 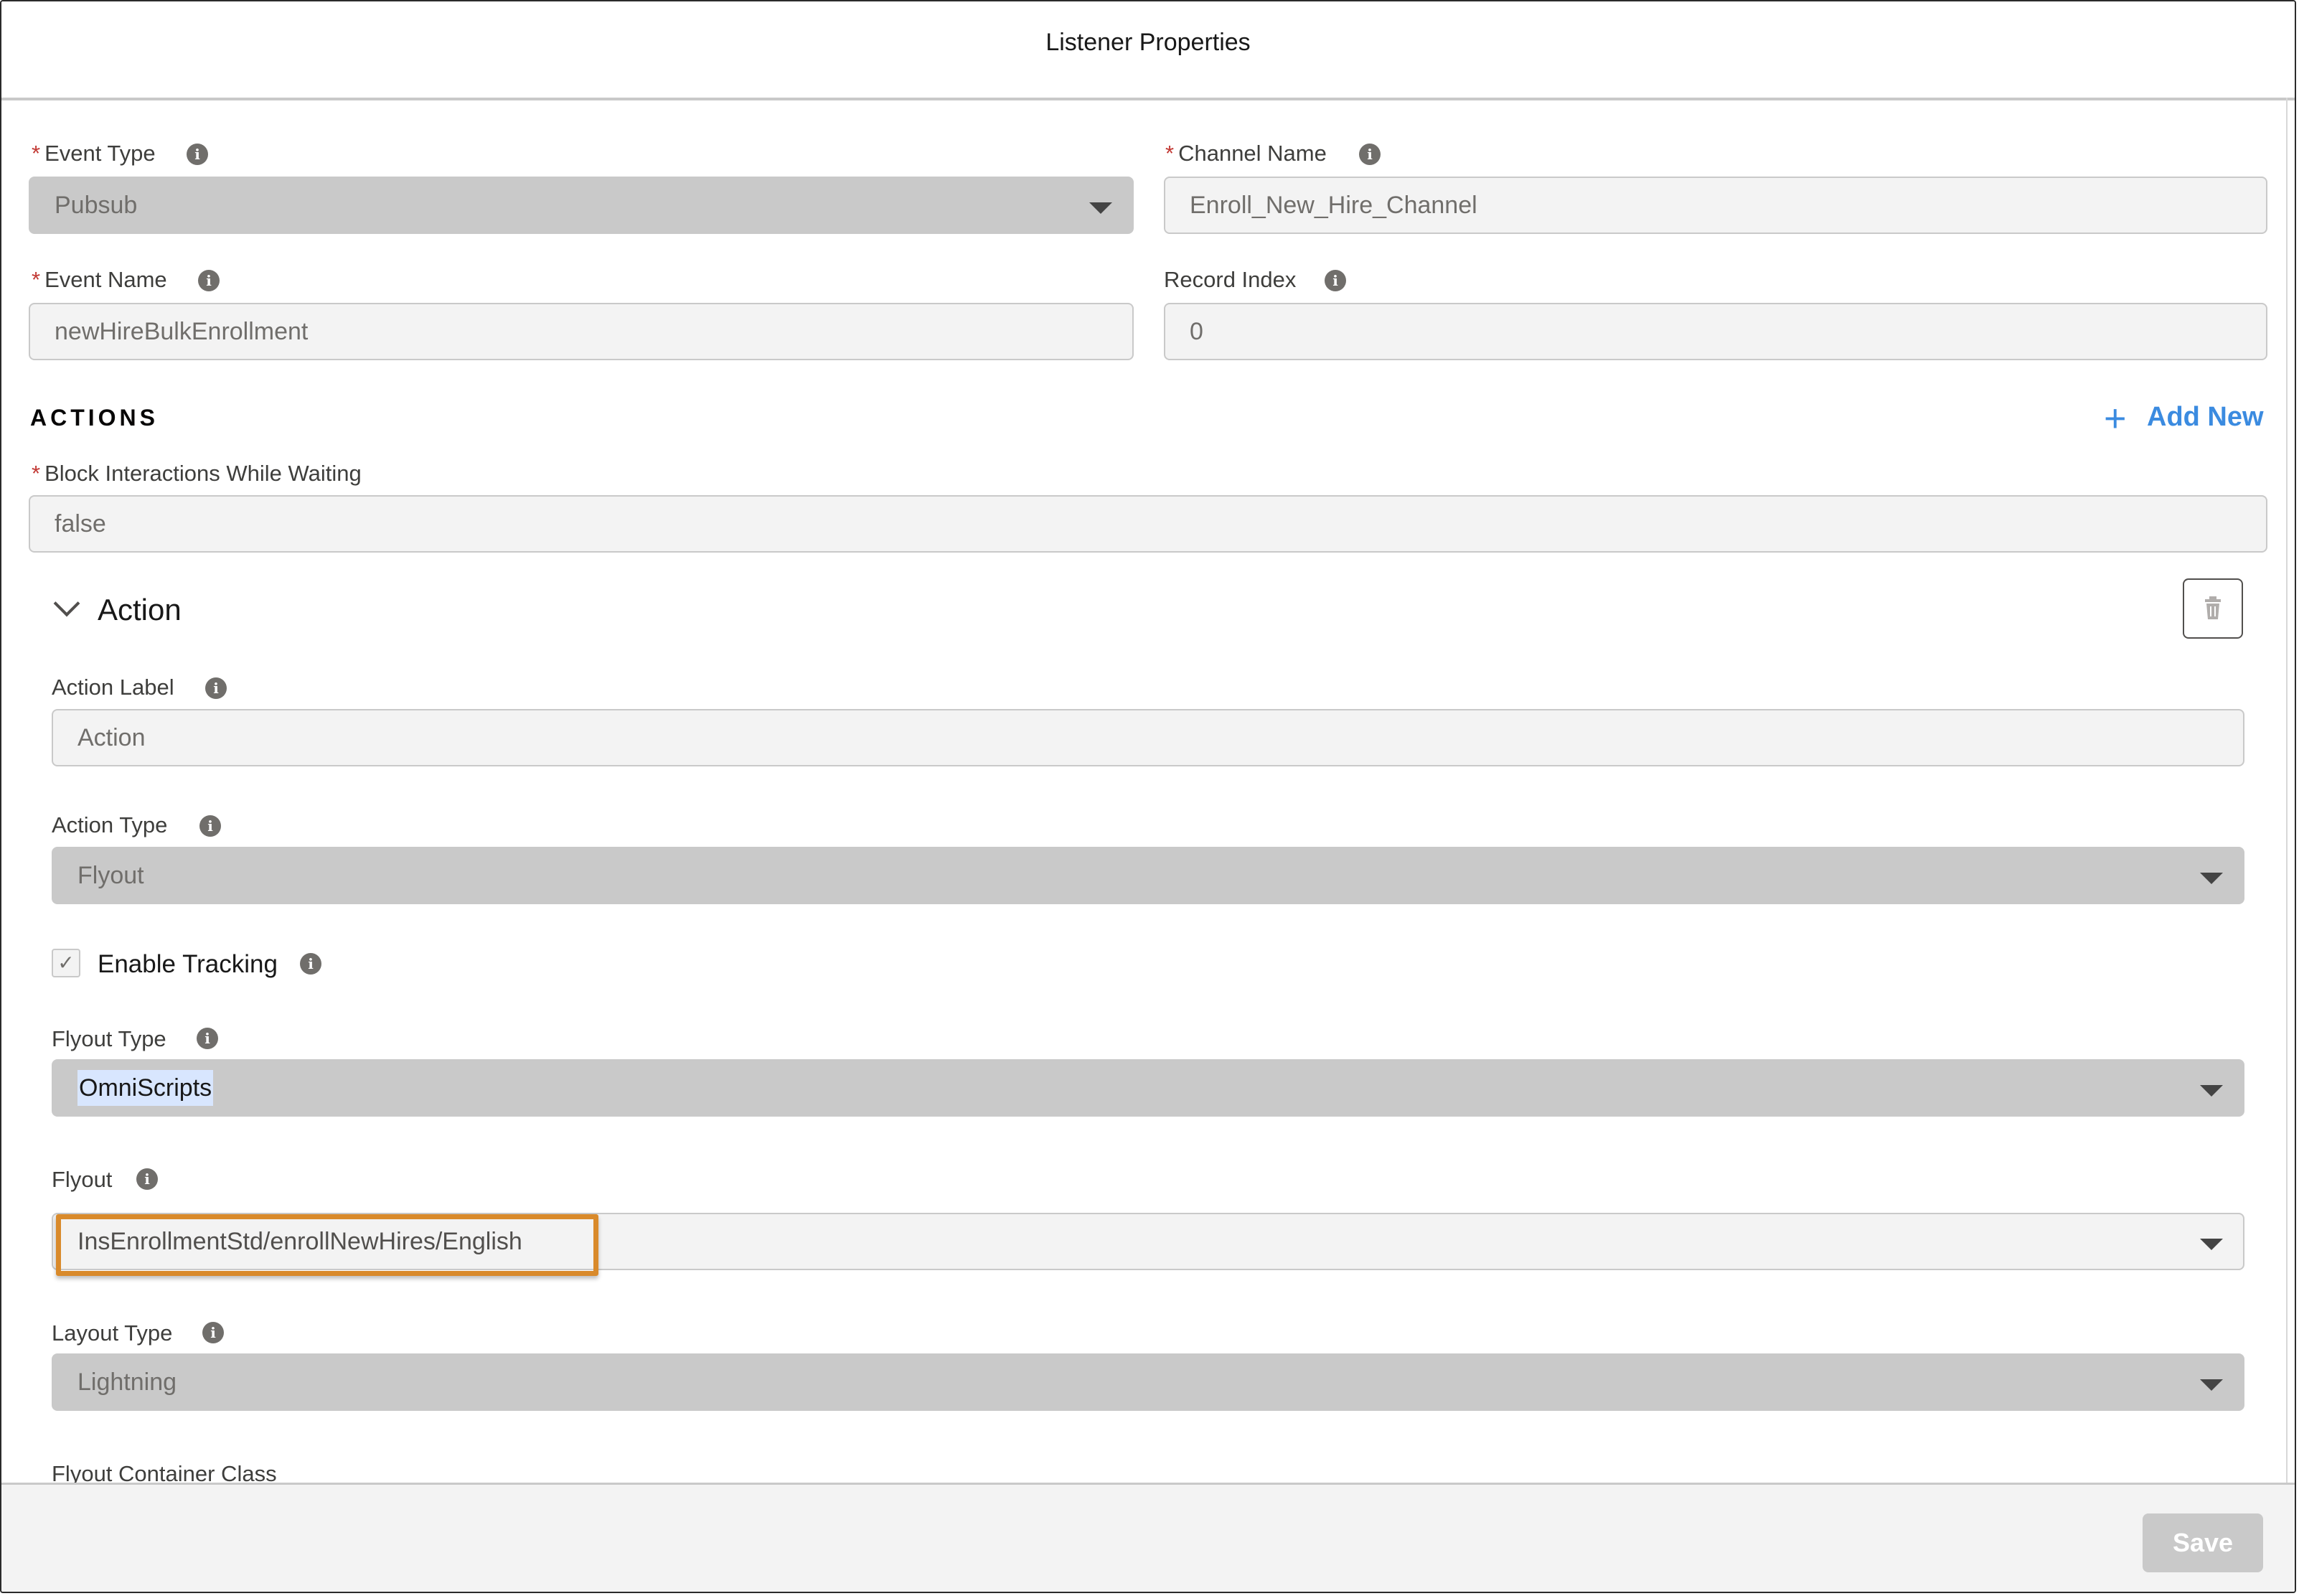 I want to click on channel-name-value: Enroll_New_Hire_Channel, so click(x=1333, y=205).